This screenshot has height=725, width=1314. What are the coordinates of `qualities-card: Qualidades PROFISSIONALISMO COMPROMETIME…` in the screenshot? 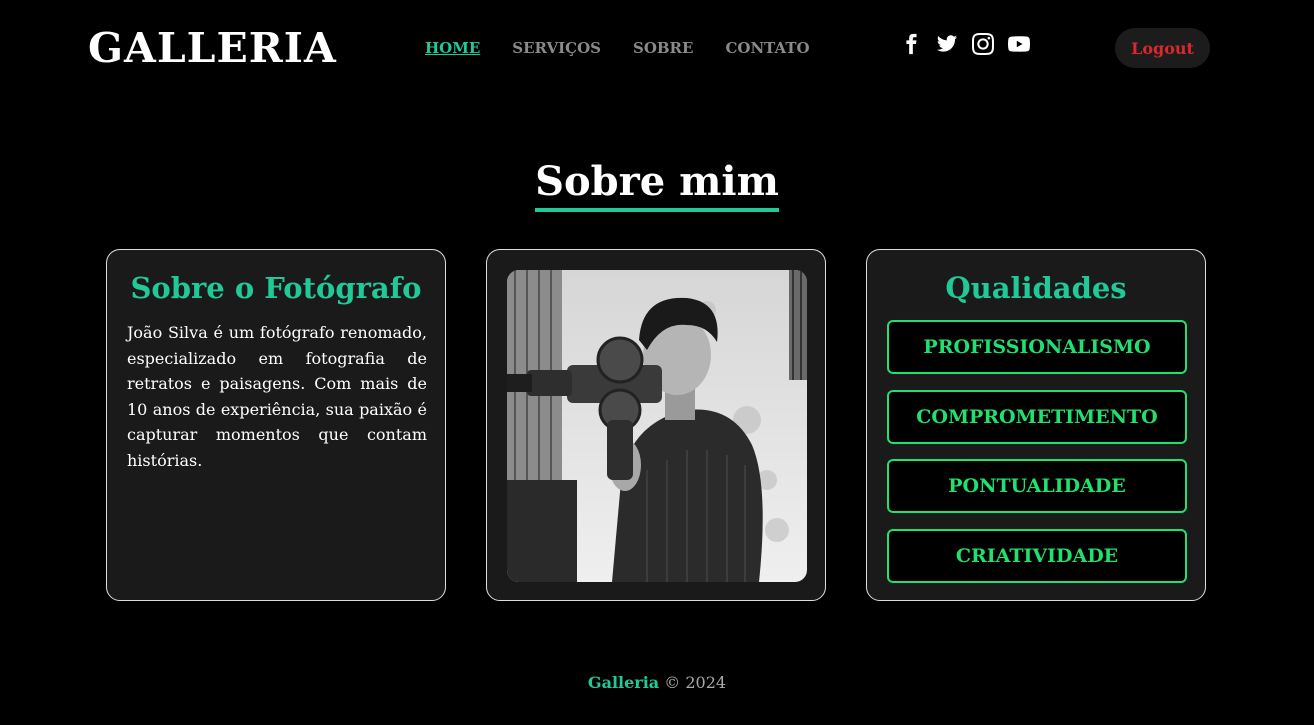 It's located at (1036, 425).